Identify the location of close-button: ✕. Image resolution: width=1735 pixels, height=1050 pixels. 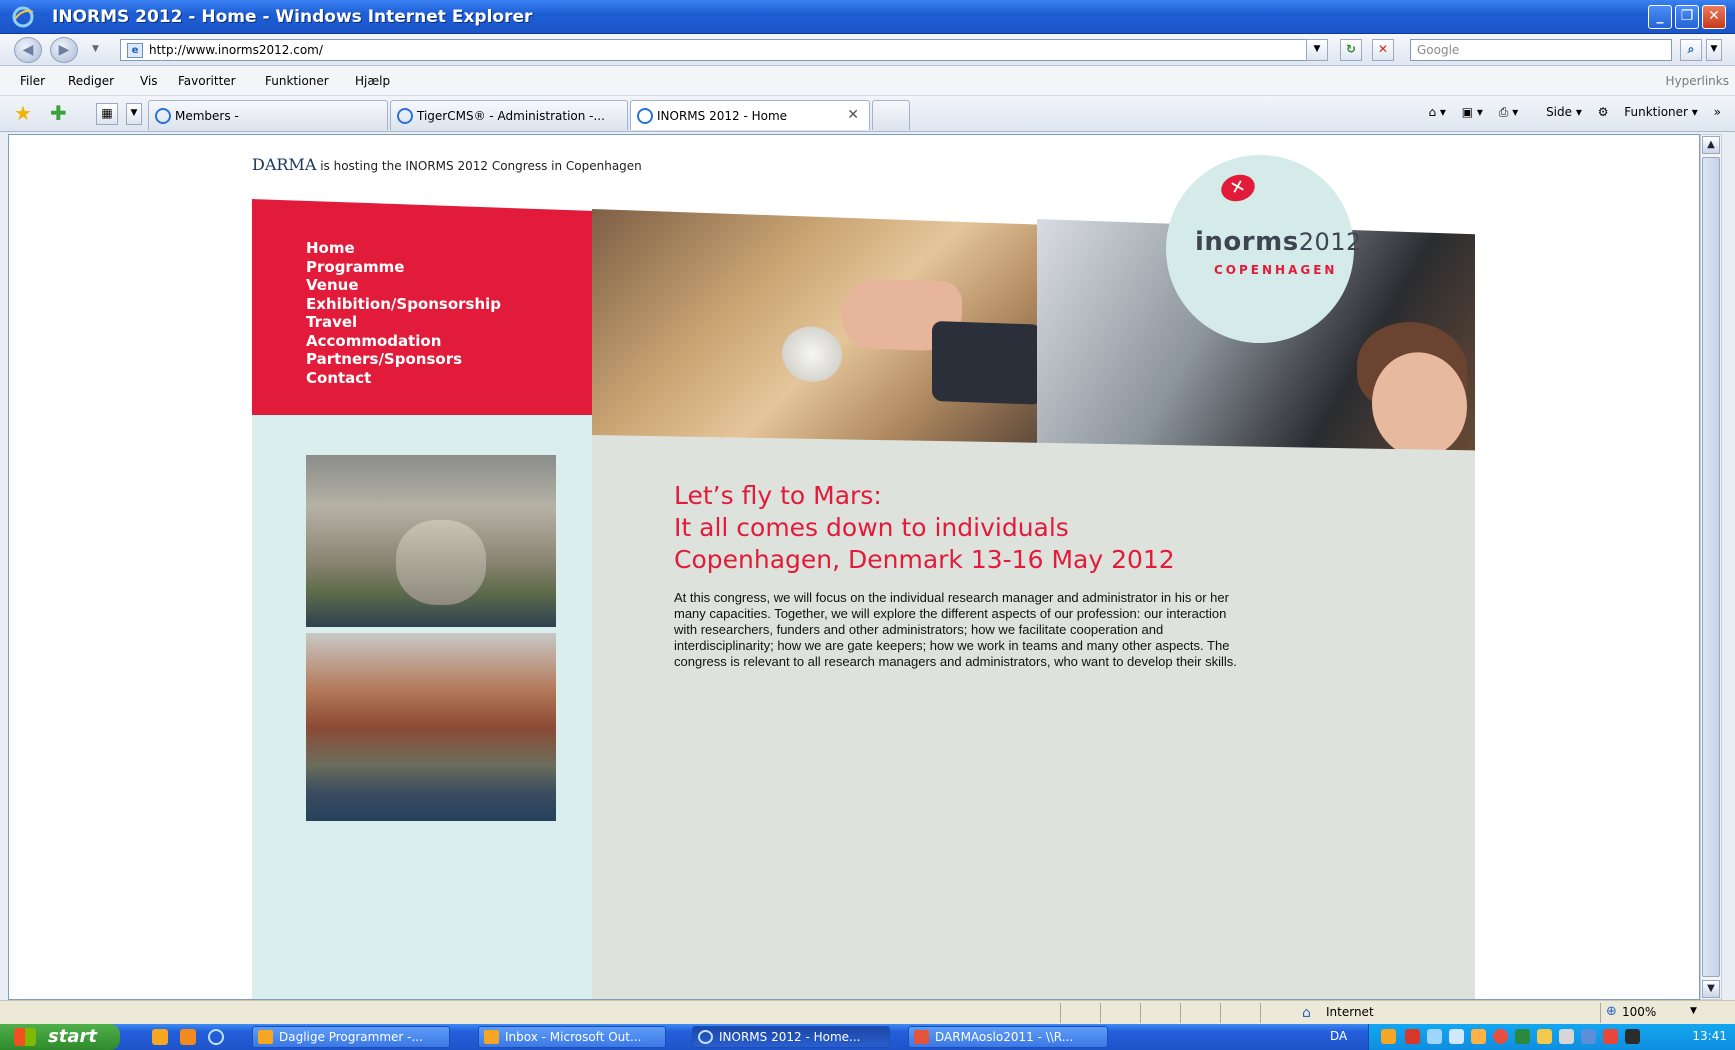
(1714, 17).